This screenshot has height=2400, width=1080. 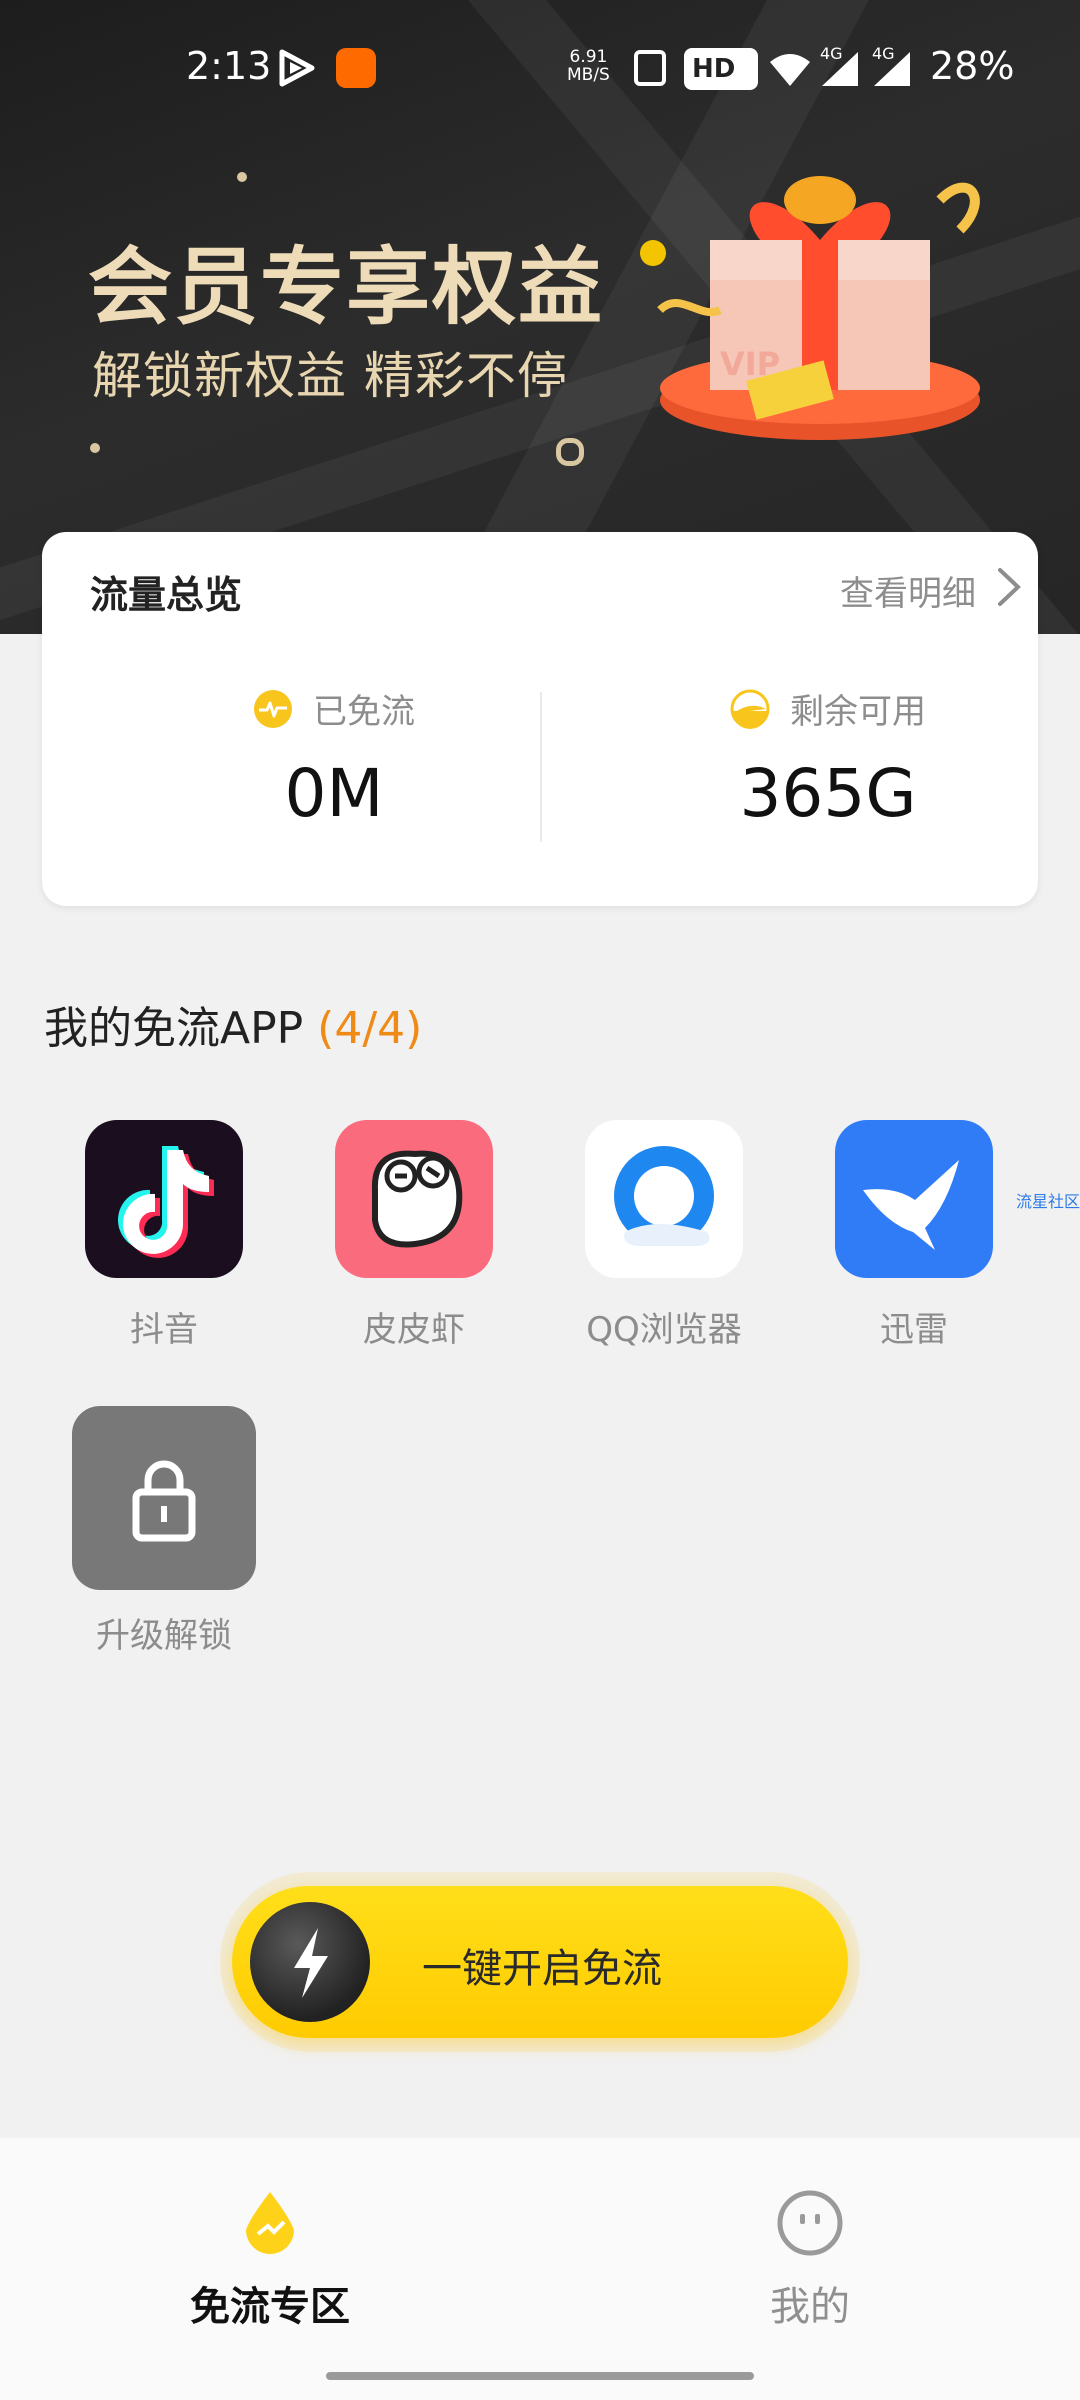 What do you see at coordinates (164, 1501) in the screenshot?
I see `lock-icon` at bounding box center [164, 1501].